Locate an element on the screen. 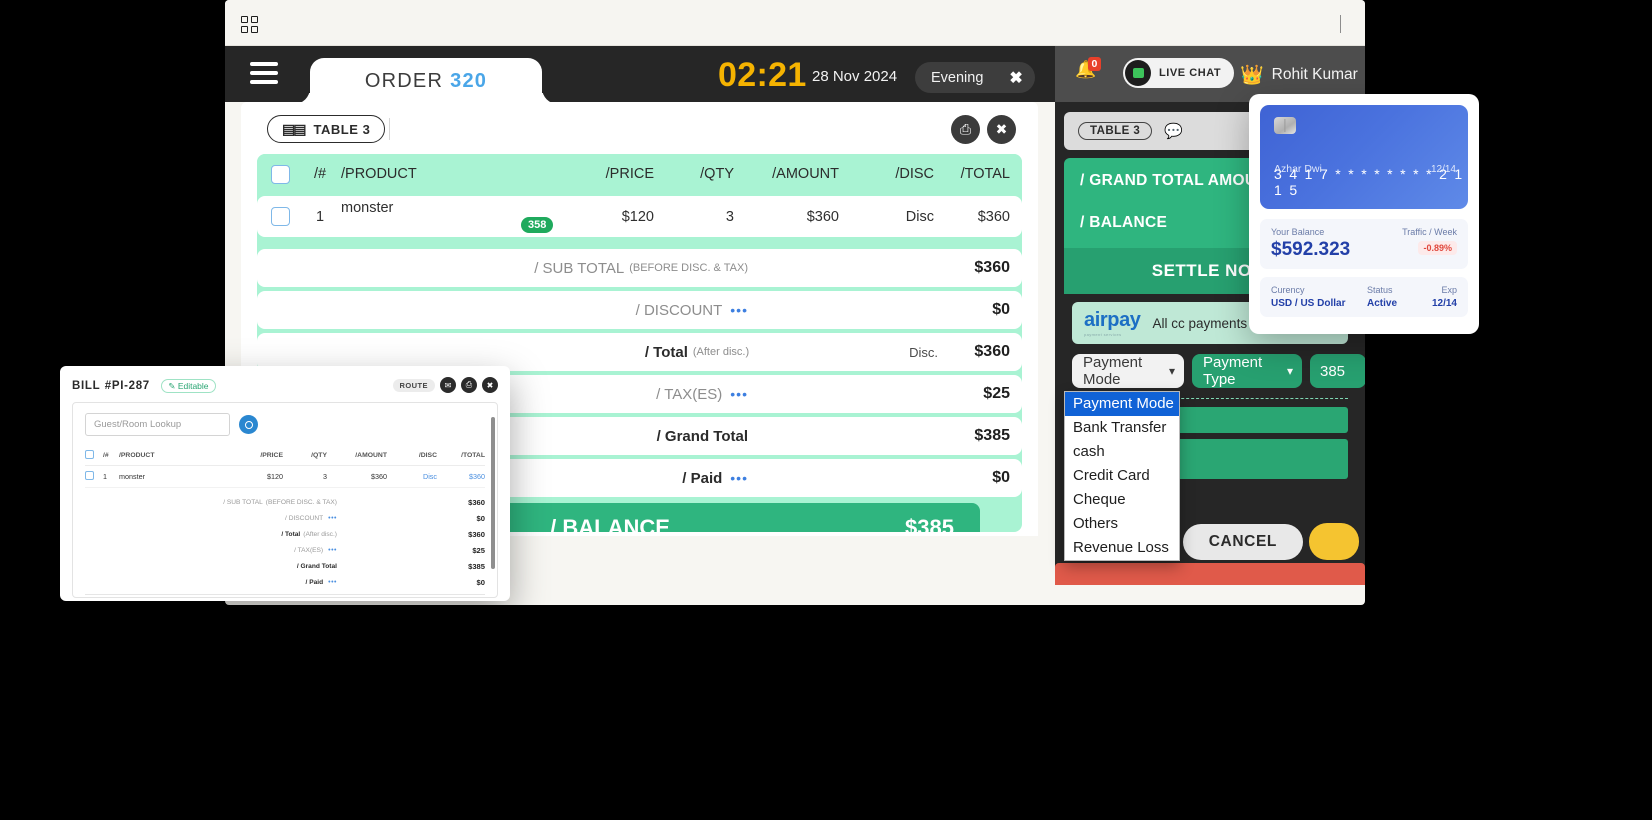 This screenshot has width=1652, height=820. col-num: /# is located at coordinates (320, 174).